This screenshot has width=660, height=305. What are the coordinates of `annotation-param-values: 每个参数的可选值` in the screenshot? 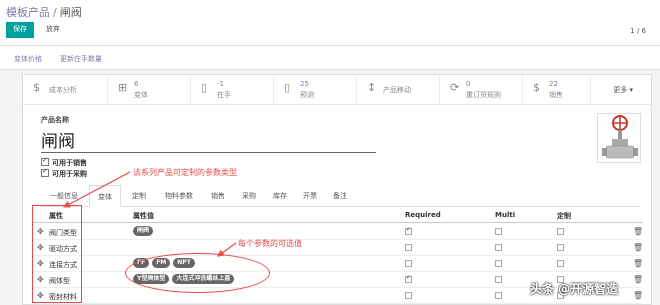 It's located at (270, 243).